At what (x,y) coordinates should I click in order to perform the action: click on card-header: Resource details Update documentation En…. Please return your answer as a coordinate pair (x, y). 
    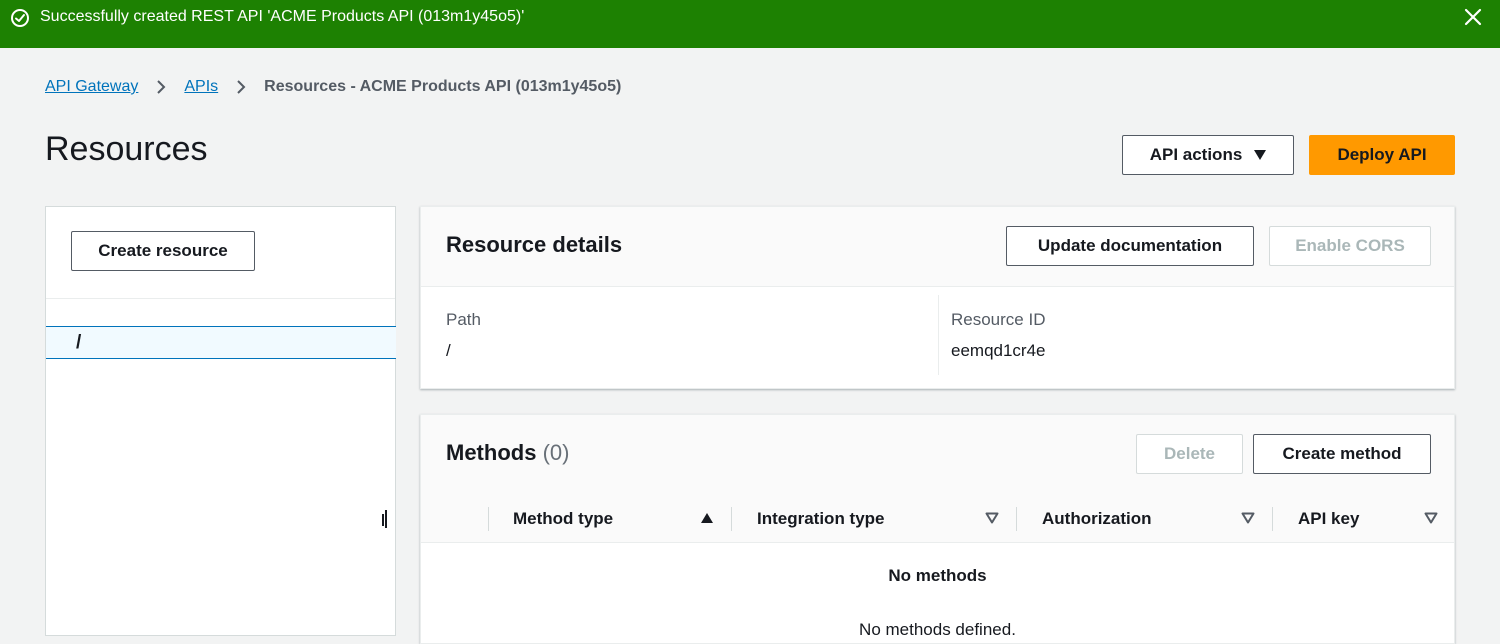
    Looking at the image, I should click on (937, 247).